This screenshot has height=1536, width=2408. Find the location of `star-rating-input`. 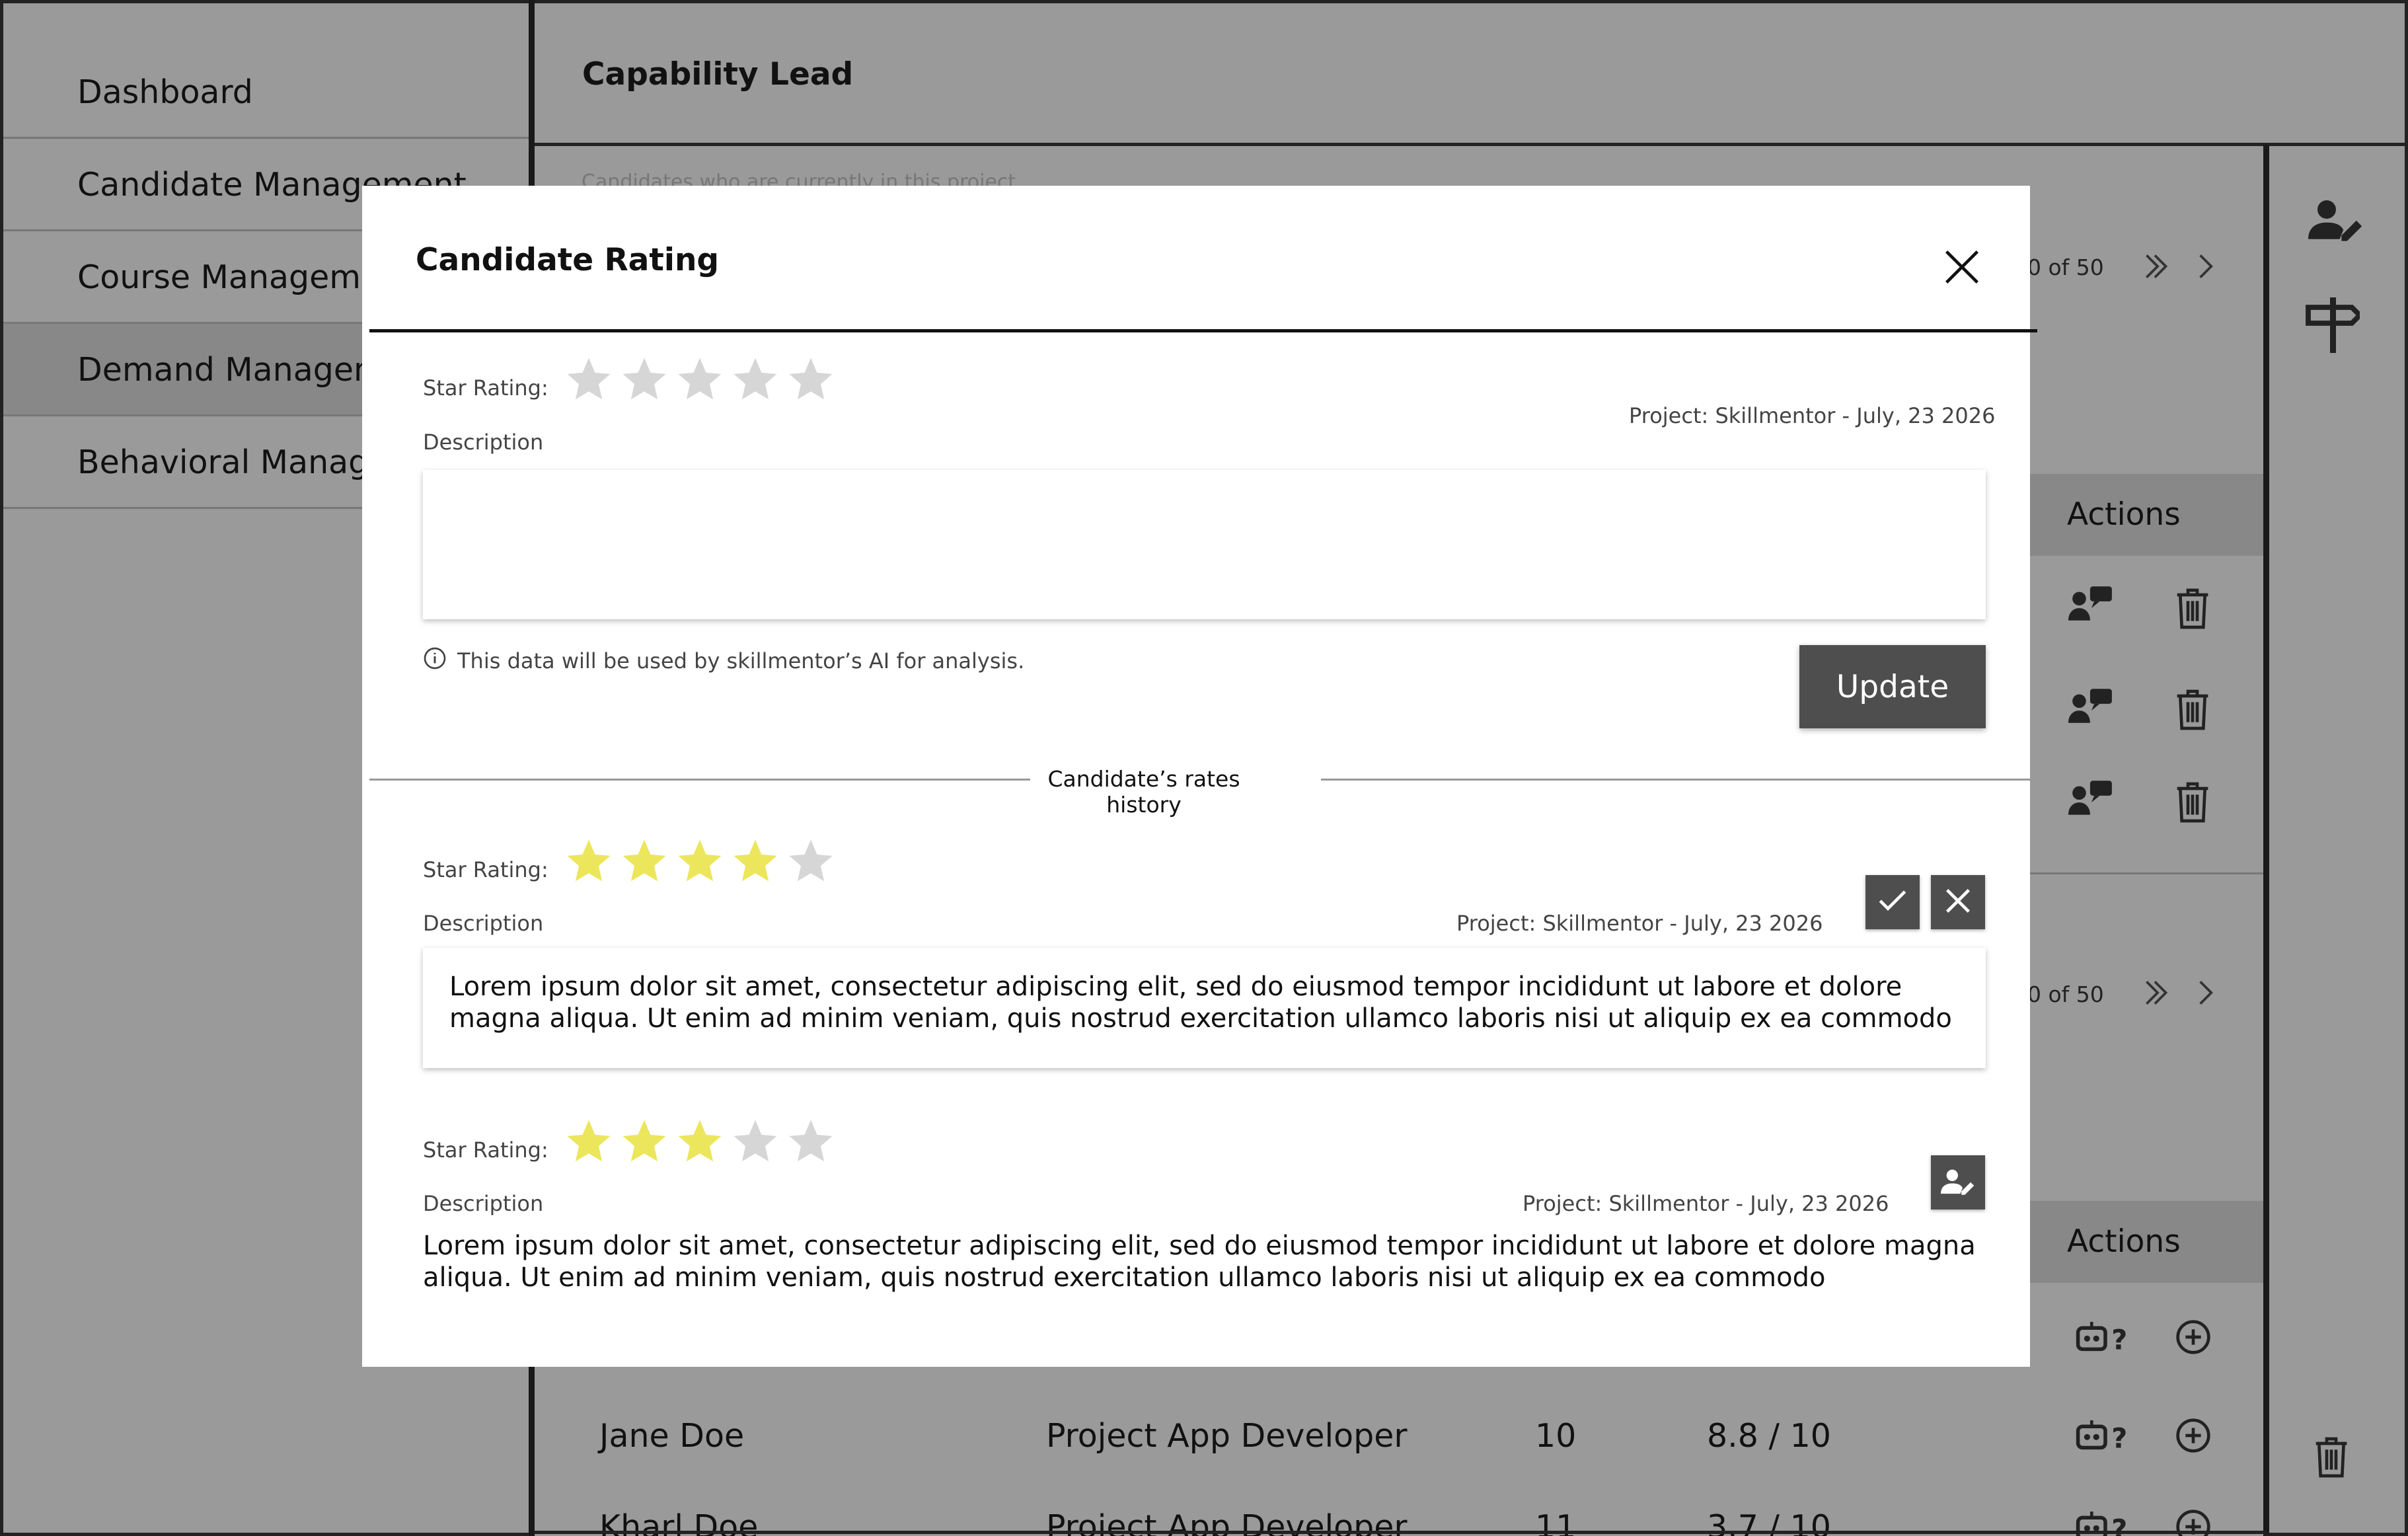

star-rating-input is located at coordinates (700, 380).